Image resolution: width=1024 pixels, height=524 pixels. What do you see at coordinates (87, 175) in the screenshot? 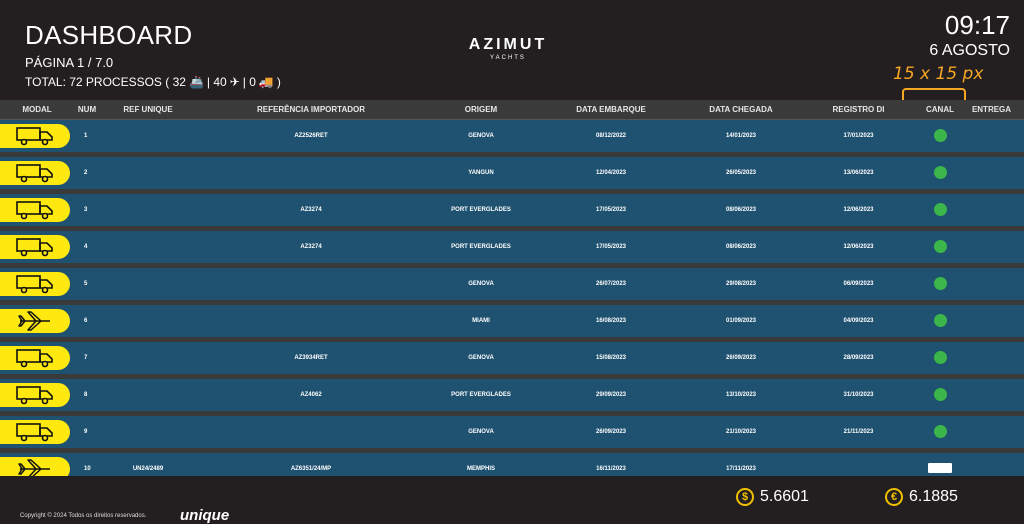
I see `cell-num: 2` at bounding box center [87, 175].